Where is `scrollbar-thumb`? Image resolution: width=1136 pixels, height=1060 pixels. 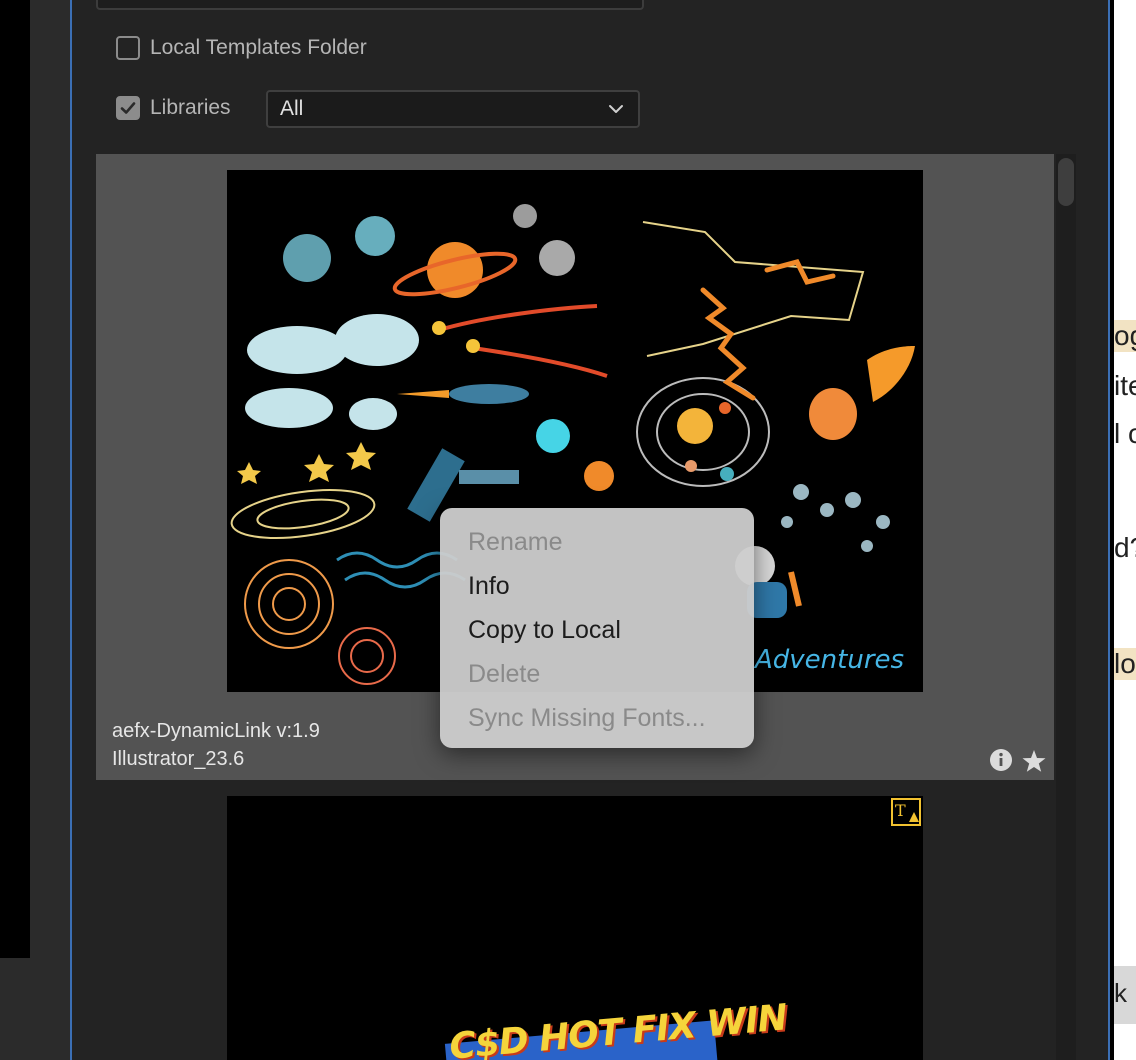 scrollbar-thumb is located at coordinates (1066, 182).